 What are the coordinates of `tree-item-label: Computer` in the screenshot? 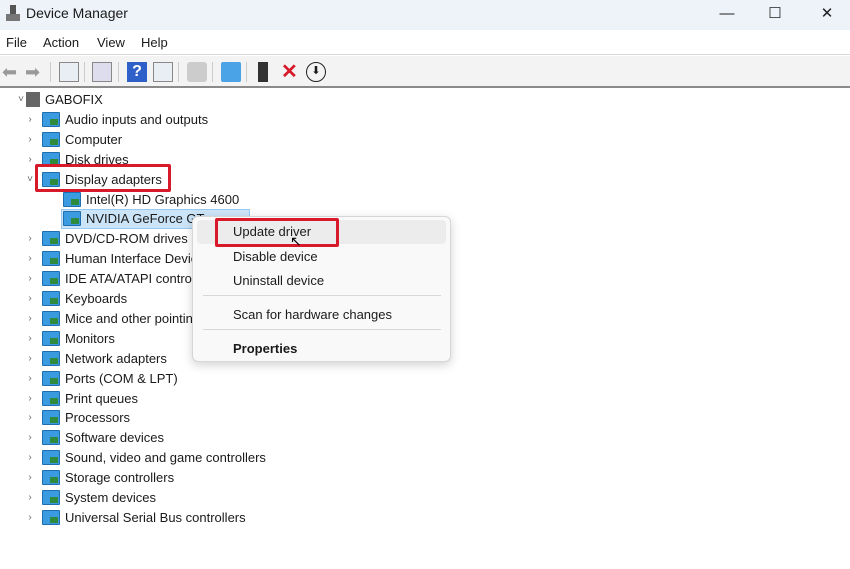 It's located at (94, 139).